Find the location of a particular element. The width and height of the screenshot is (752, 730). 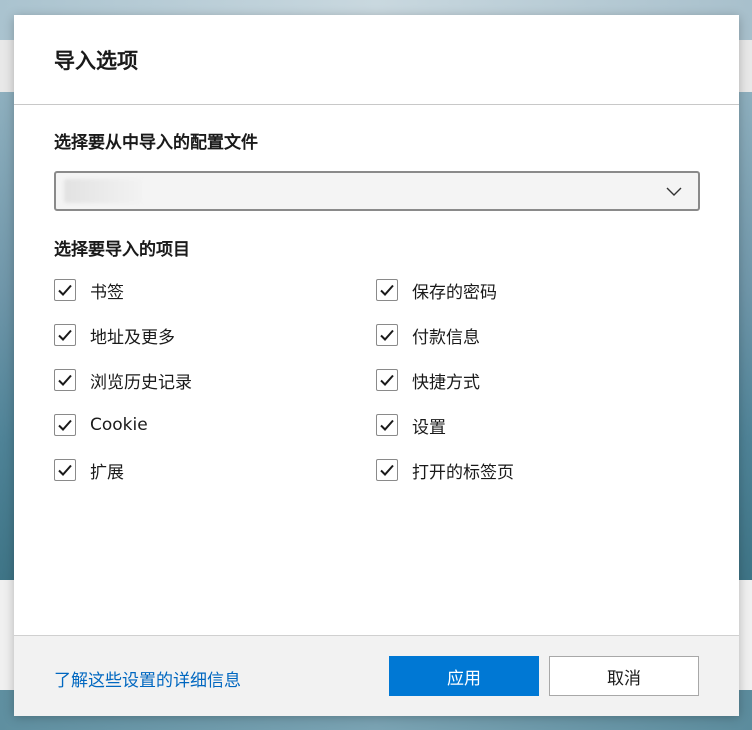

title-divider is located at coordinates (376, 104).